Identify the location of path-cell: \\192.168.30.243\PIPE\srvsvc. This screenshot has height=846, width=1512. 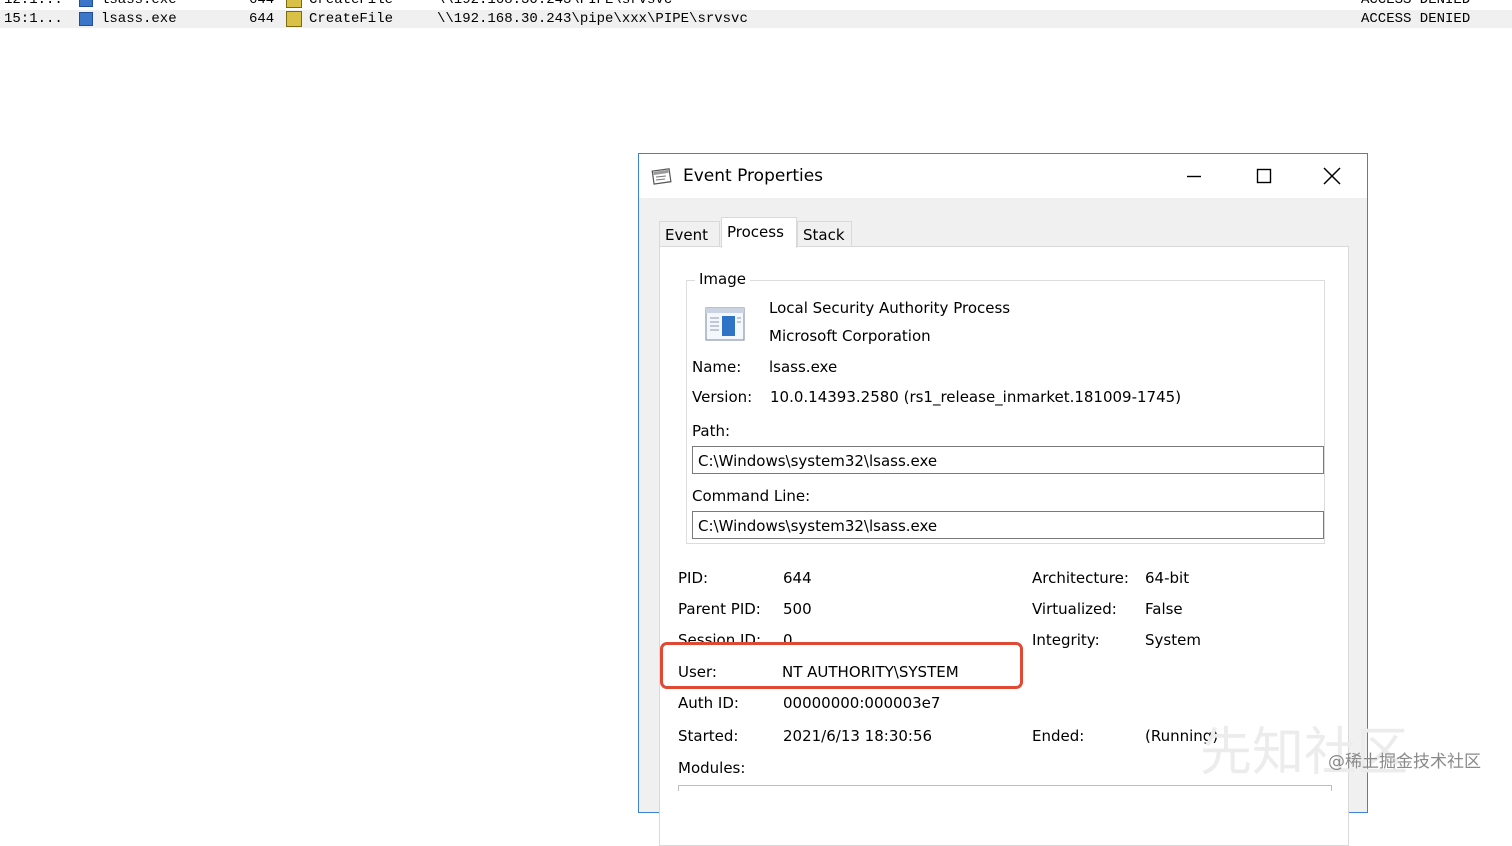
(555, 4).